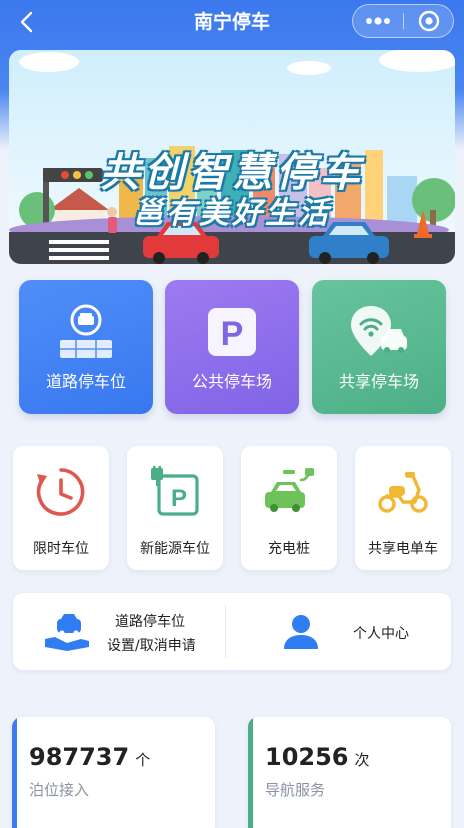 The height and width of the screenshot is (828, 464). I want to click on public-parking-label: 公共停车场, so click(231, 381).